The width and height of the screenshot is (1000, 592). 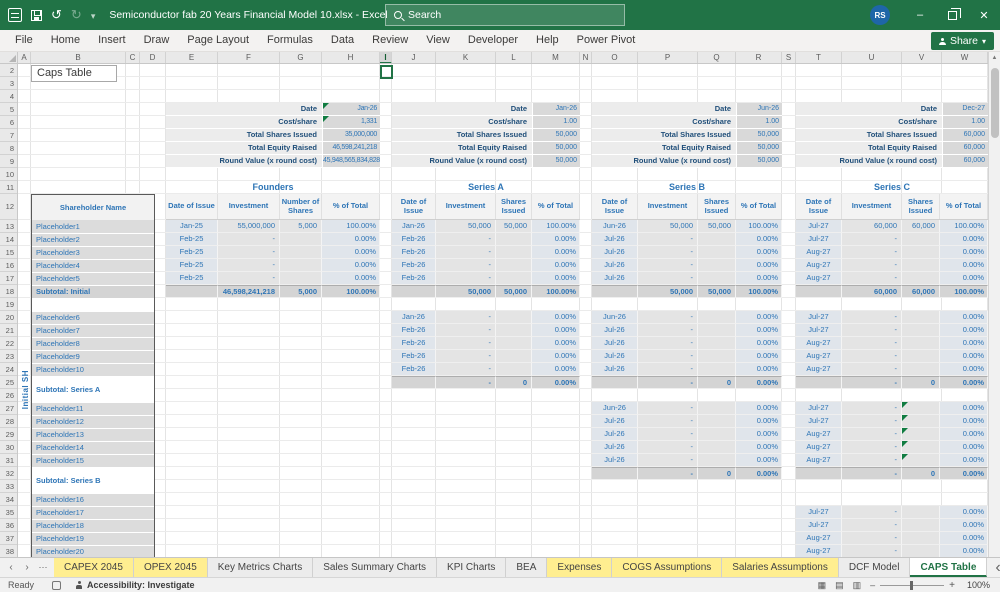 I want to click on sheet-tab-dcf-model: DCF Model, so click(x=874, y=567).